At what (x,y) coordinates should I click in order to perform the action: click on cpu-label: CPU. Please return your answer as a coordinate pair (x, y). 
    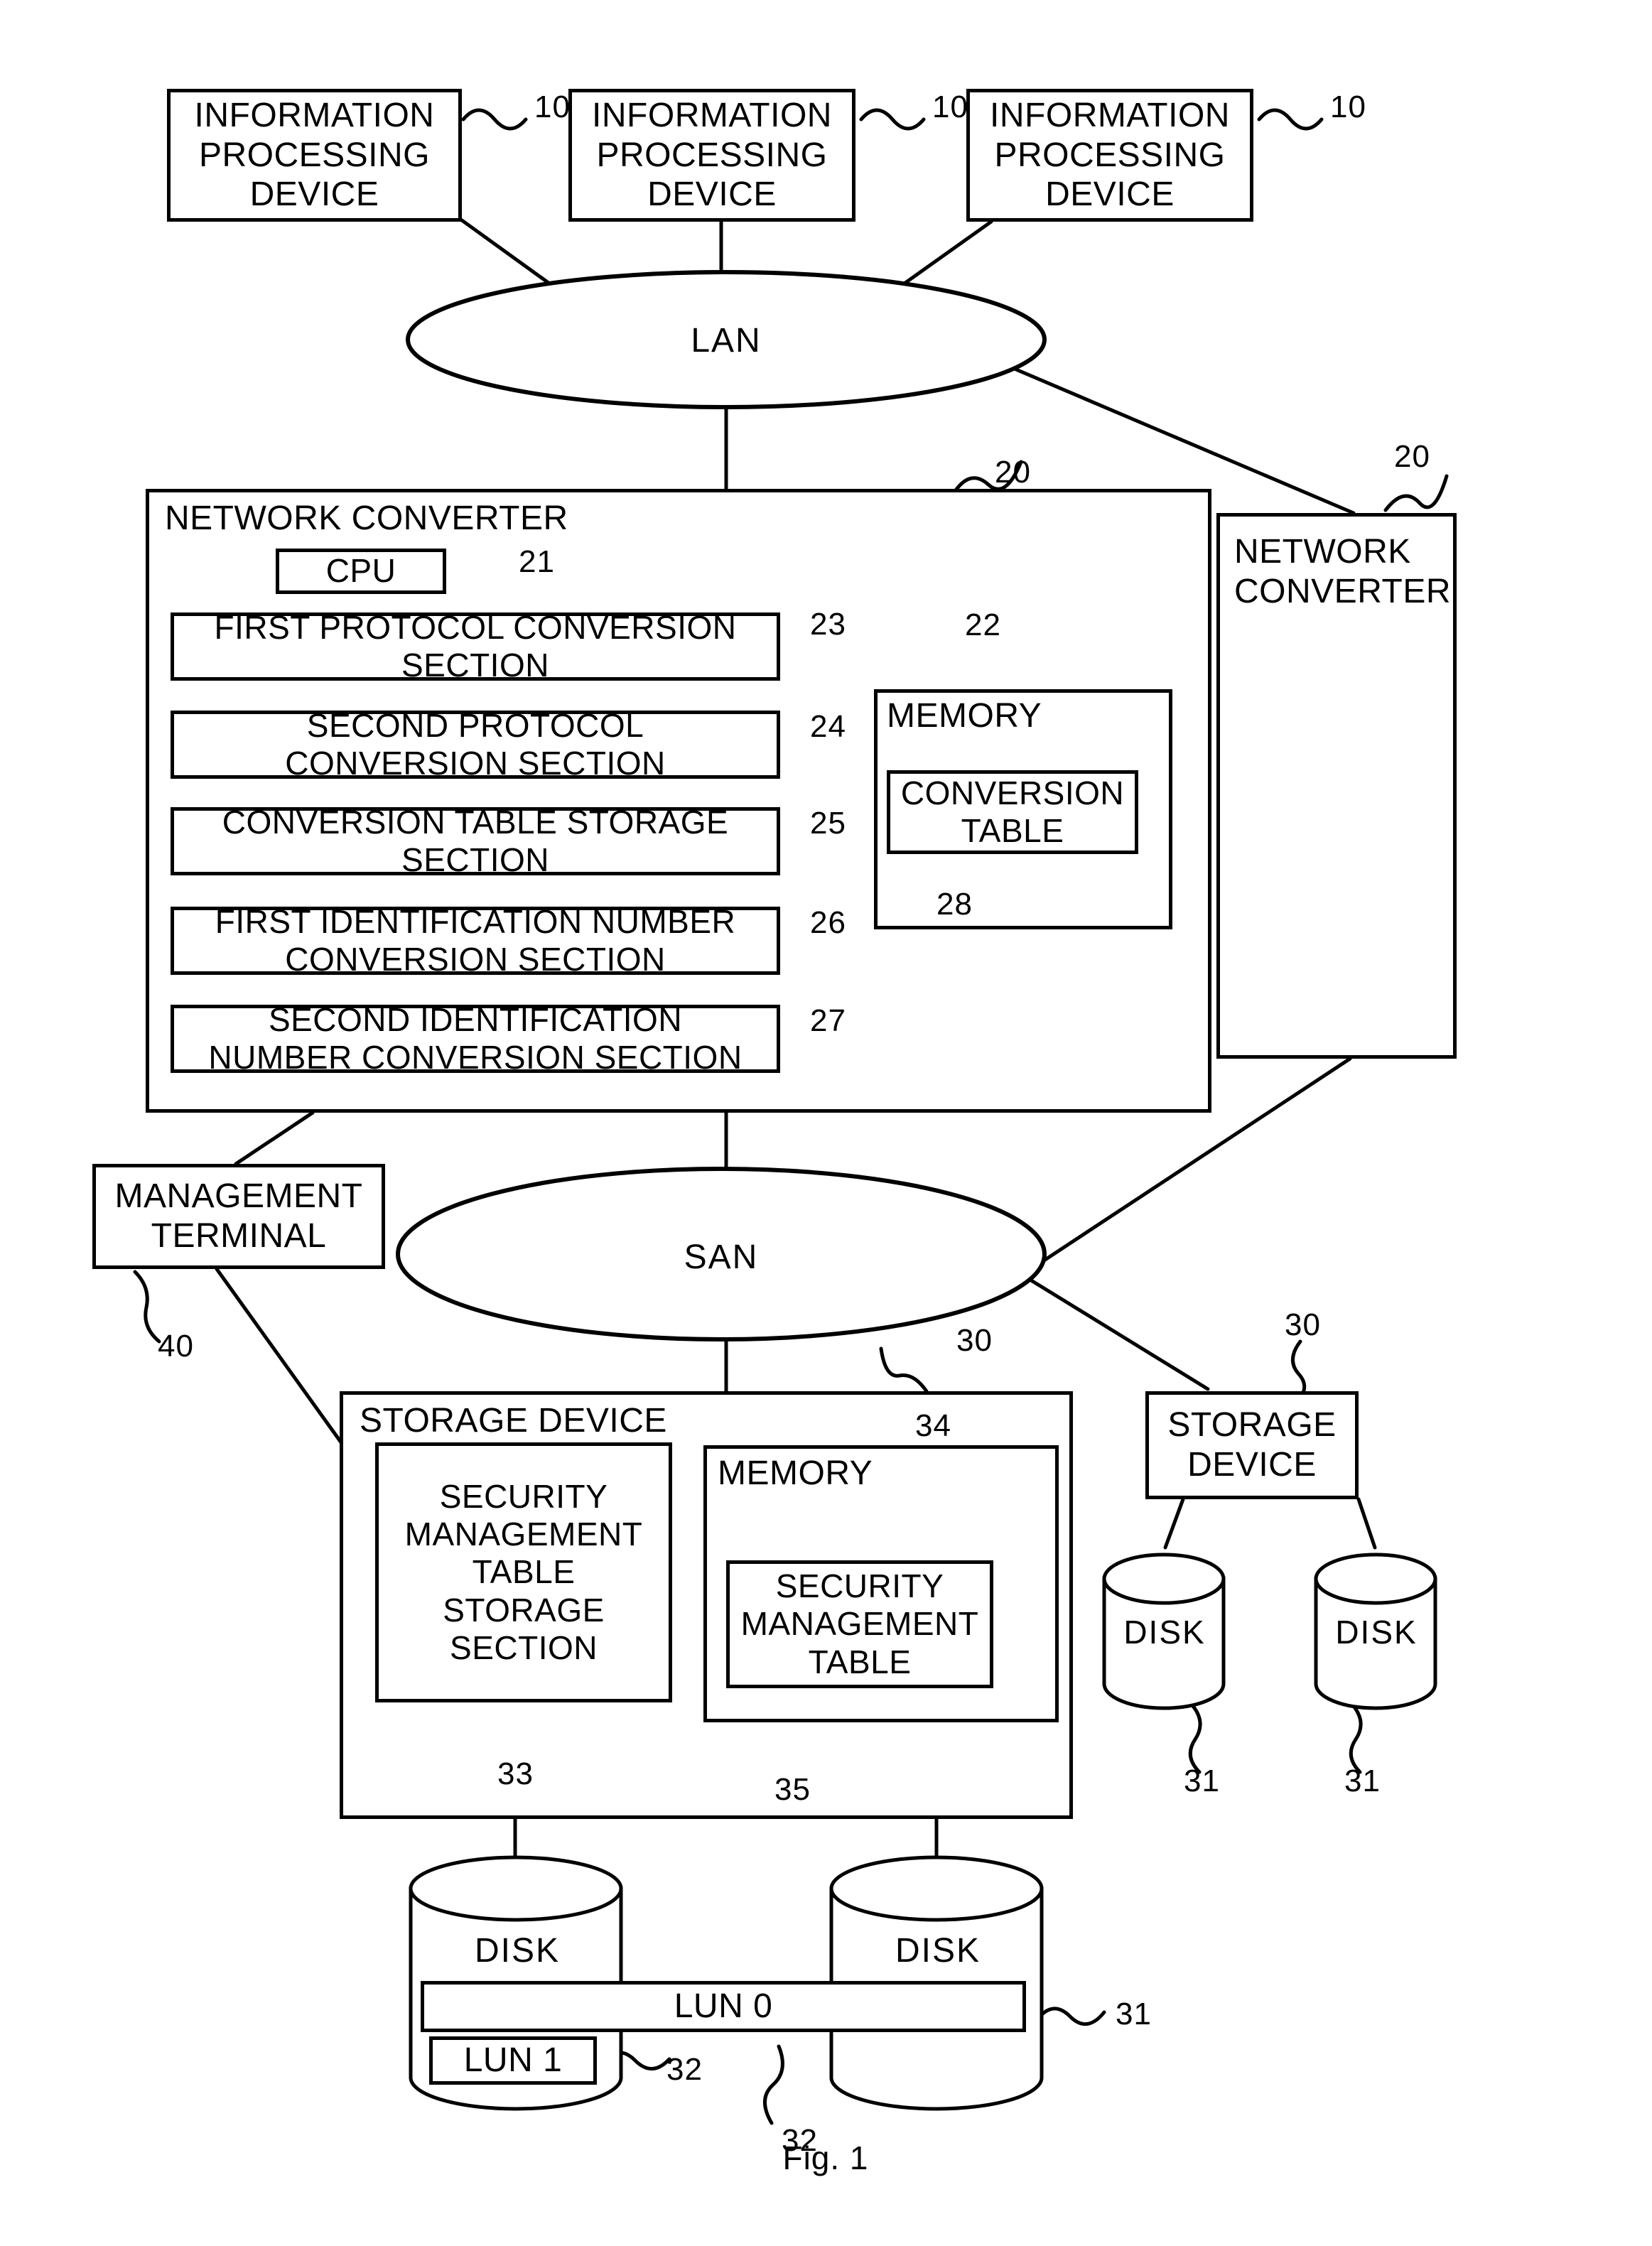
    Looking at the image, I should click on (361, 571).